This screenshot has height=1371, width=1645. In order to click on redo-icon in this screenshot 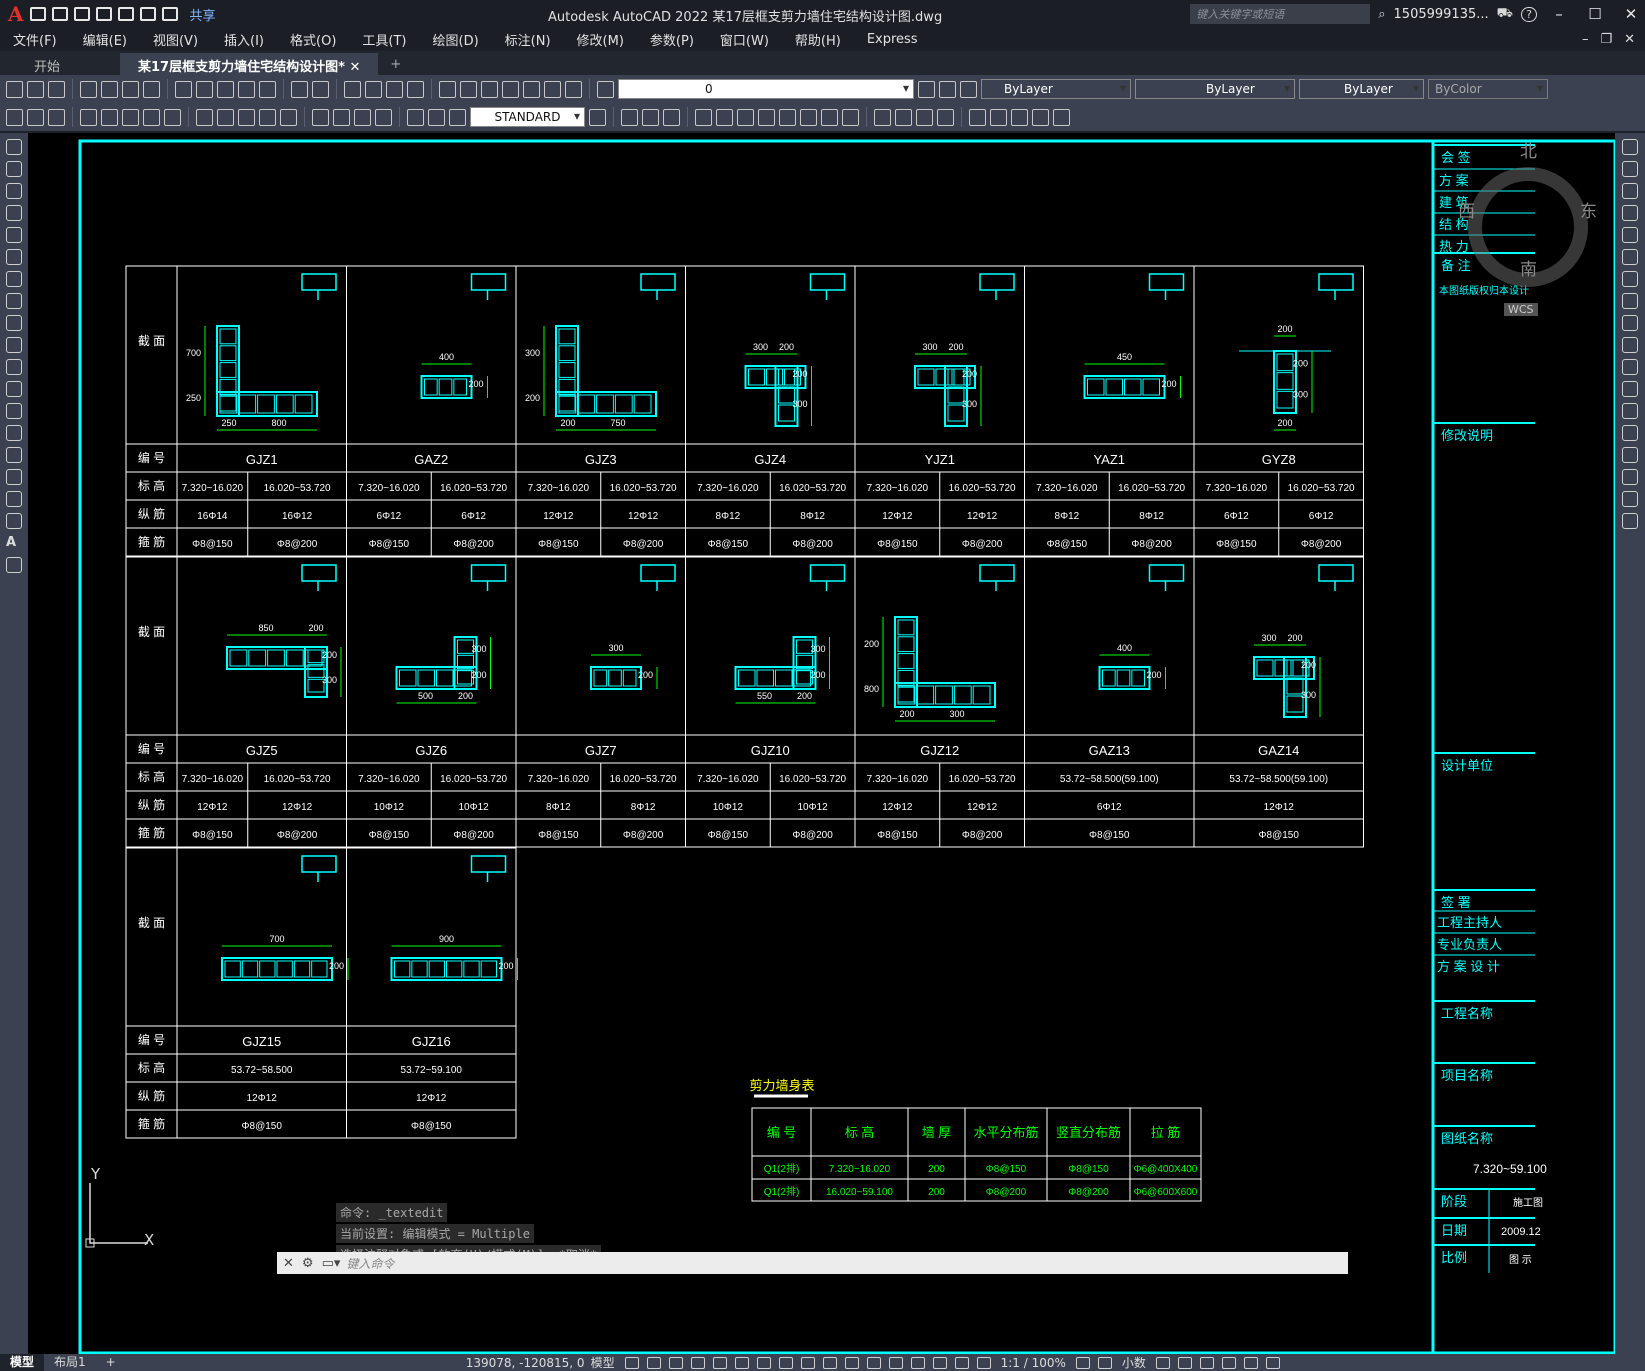, I will do `click(169, 14)`.